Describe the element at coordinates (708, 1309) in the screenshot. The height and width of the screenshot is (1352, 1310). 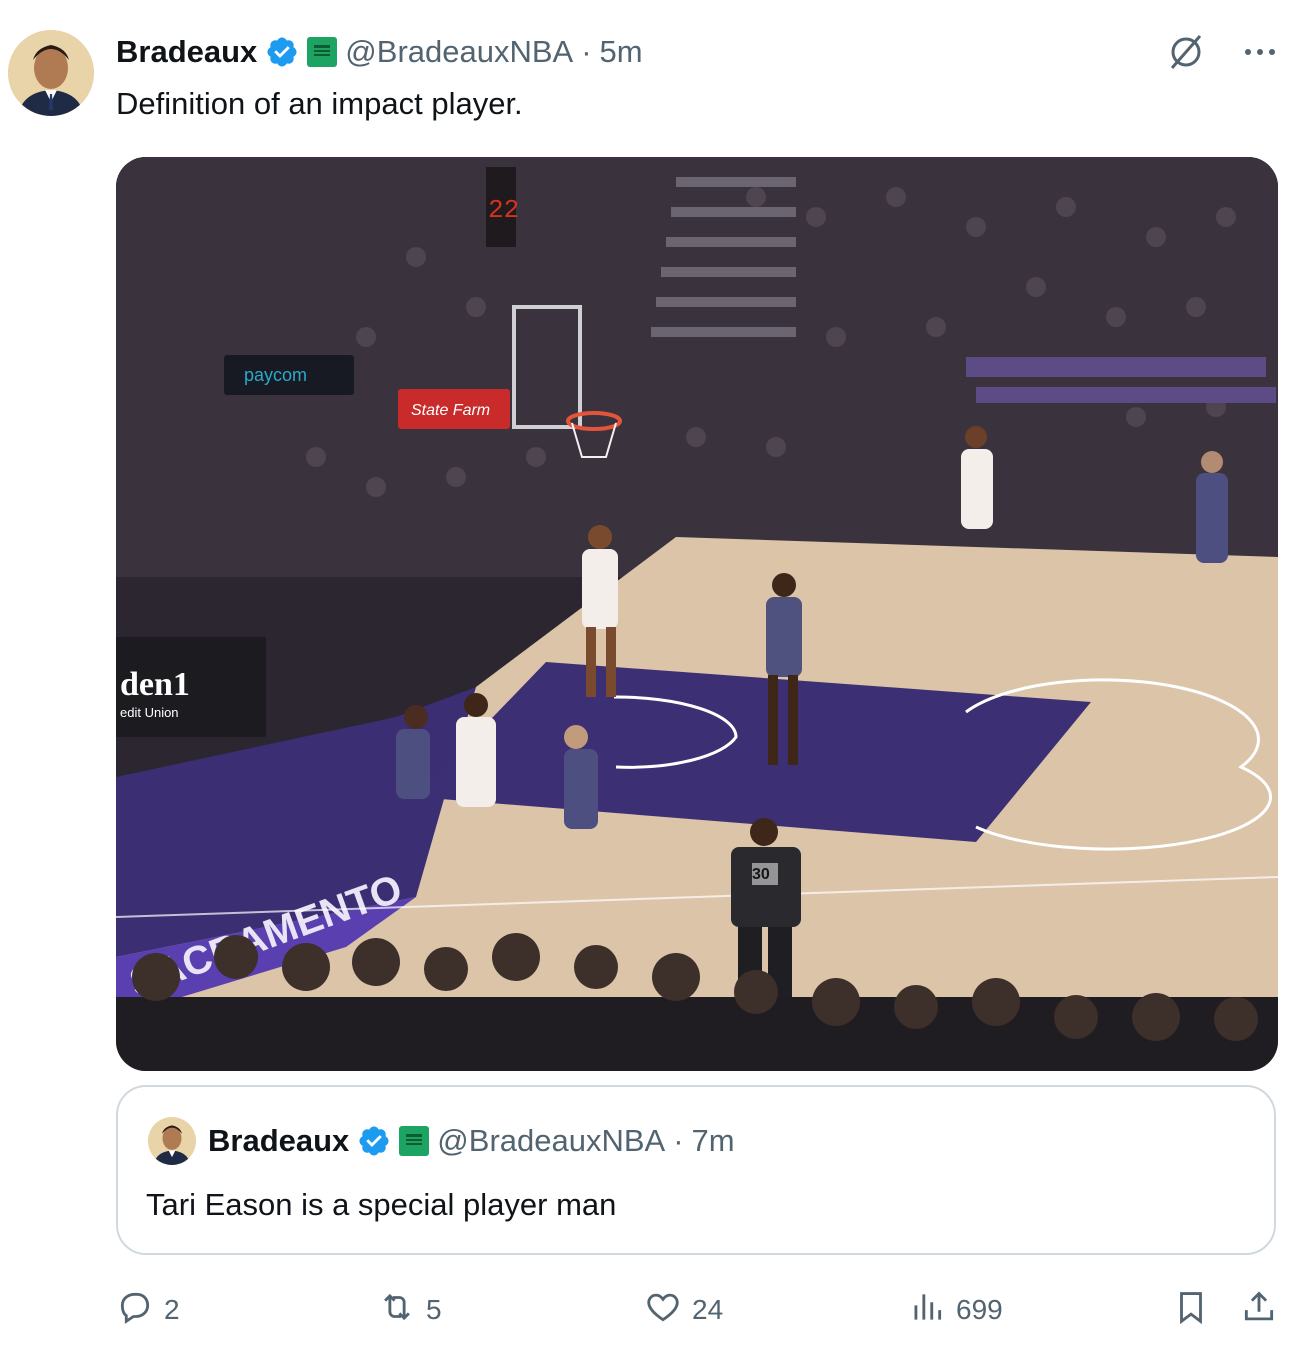
I see `like-count: 24` at that location.